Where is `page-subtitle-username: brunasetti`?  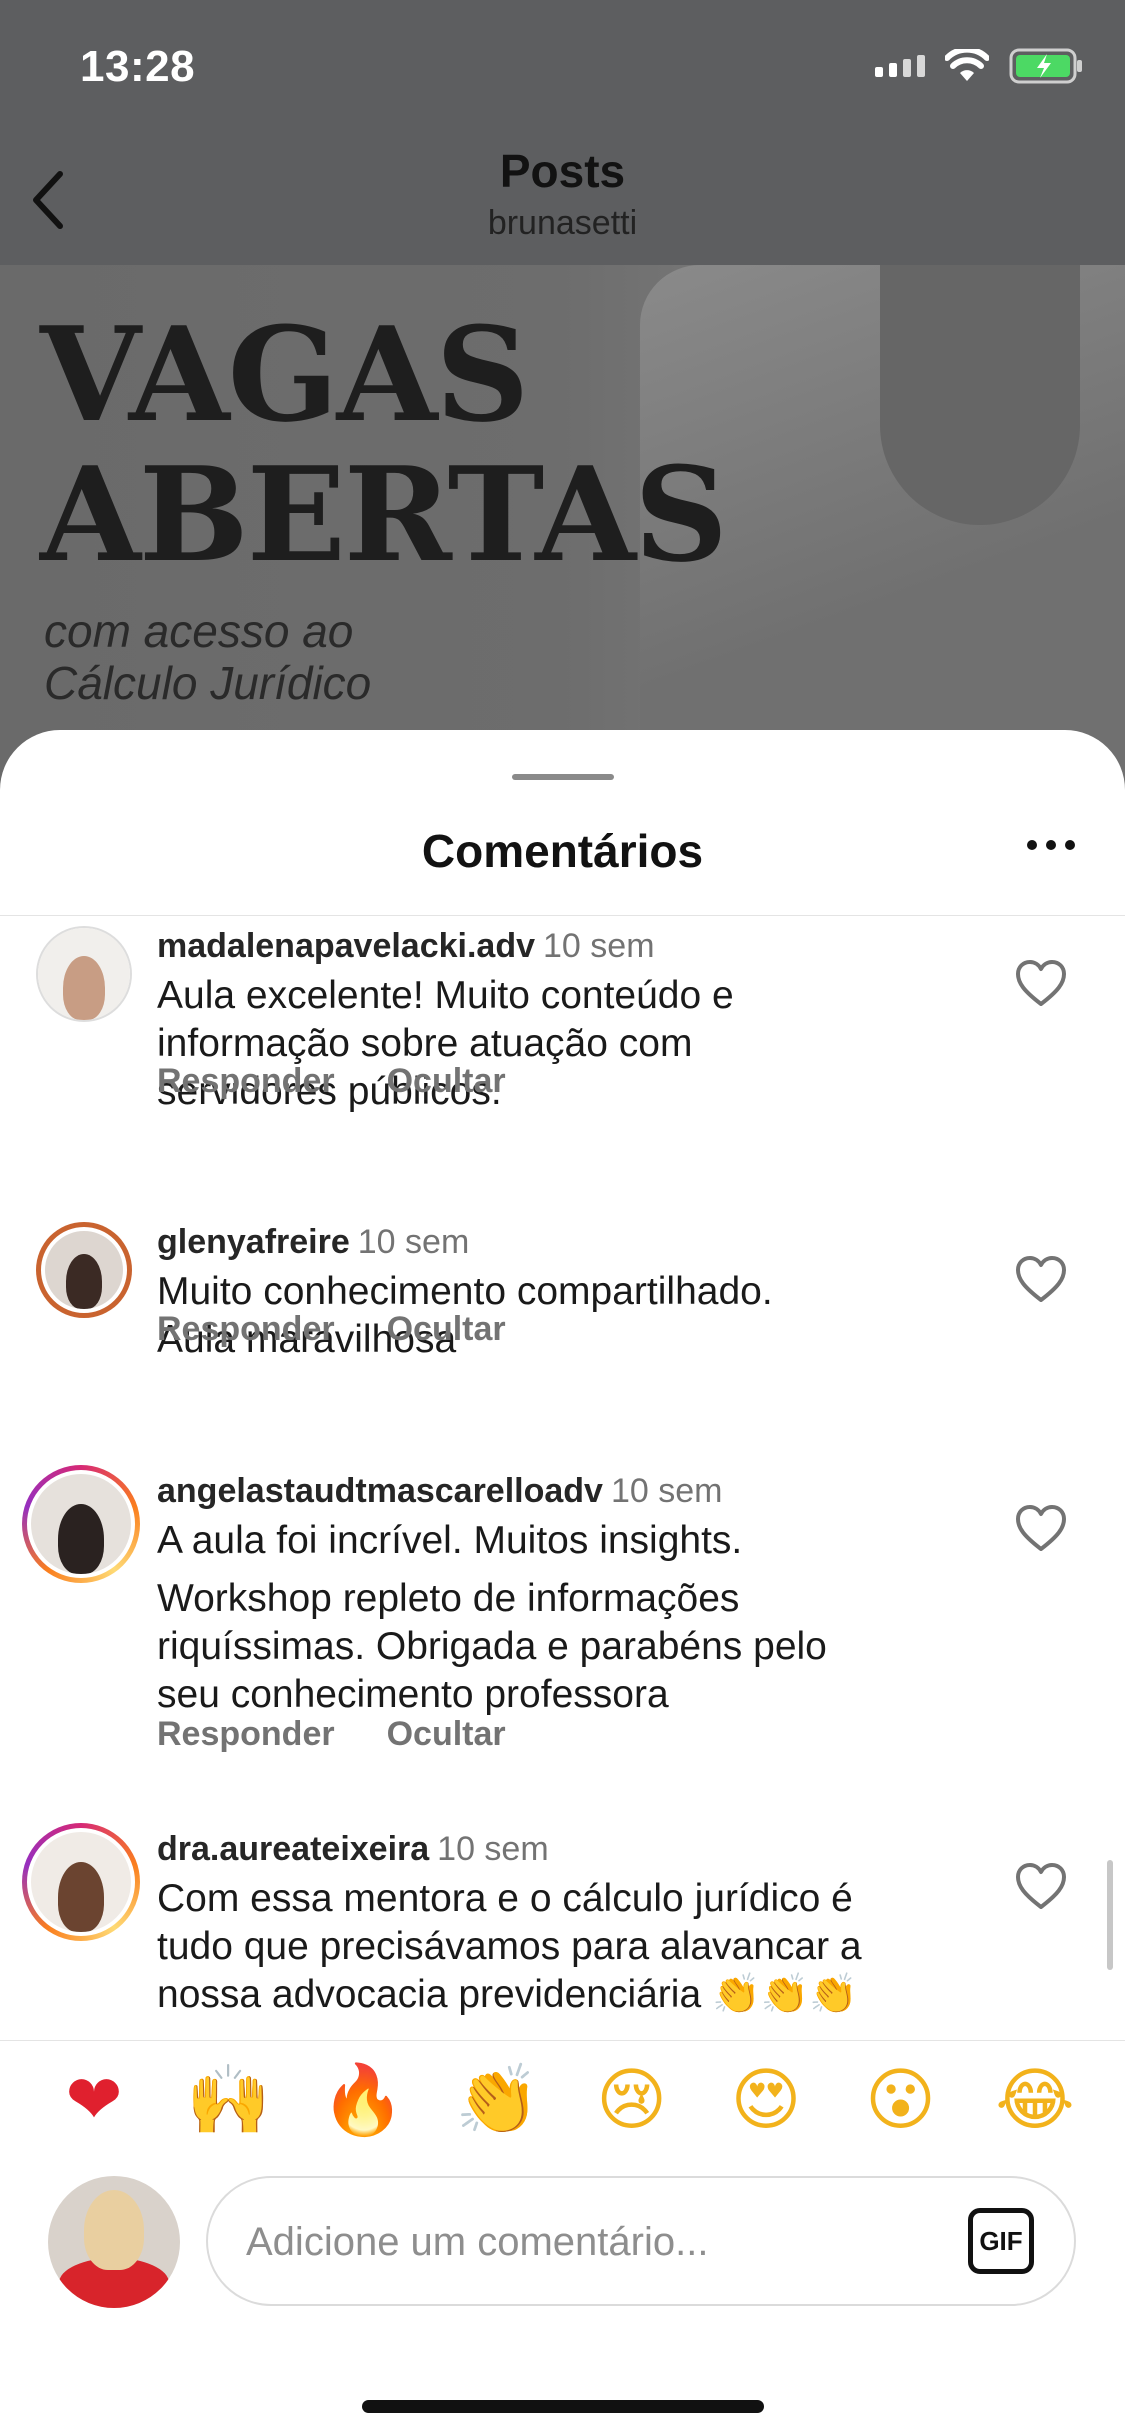 page-subtitle-username: brunasetti is located at coordinates (562, 223).